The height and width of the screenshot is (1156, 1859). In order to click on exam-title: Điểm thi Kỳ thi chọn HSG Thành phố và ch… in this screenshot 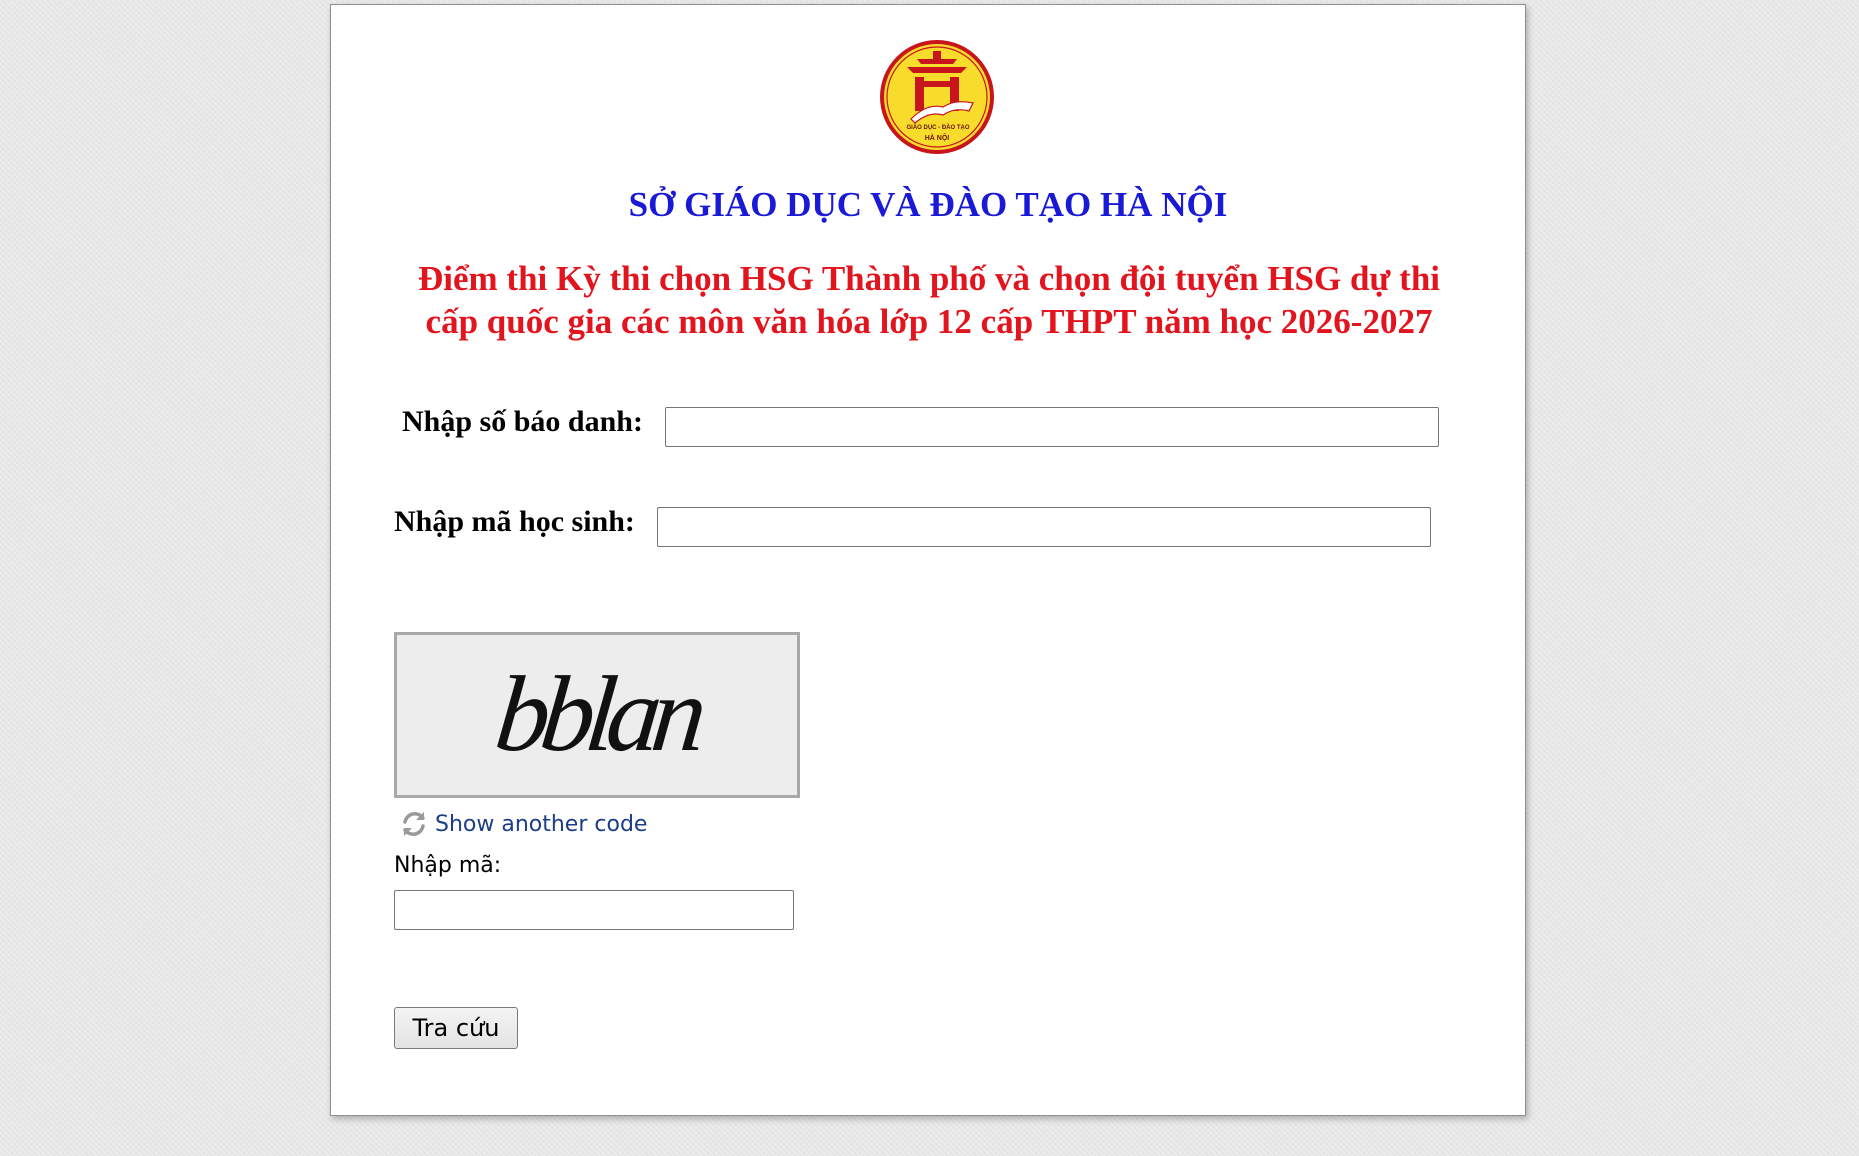, I will do `click(929, 300)`.